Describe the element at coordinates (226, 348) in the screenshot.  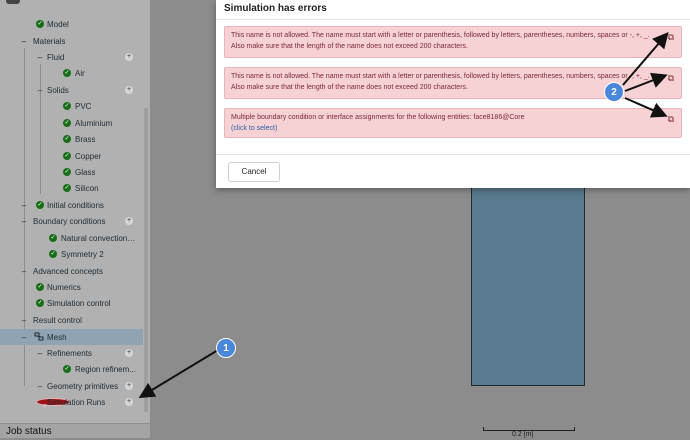
I see `annotation-badge-1: 1` at that location.